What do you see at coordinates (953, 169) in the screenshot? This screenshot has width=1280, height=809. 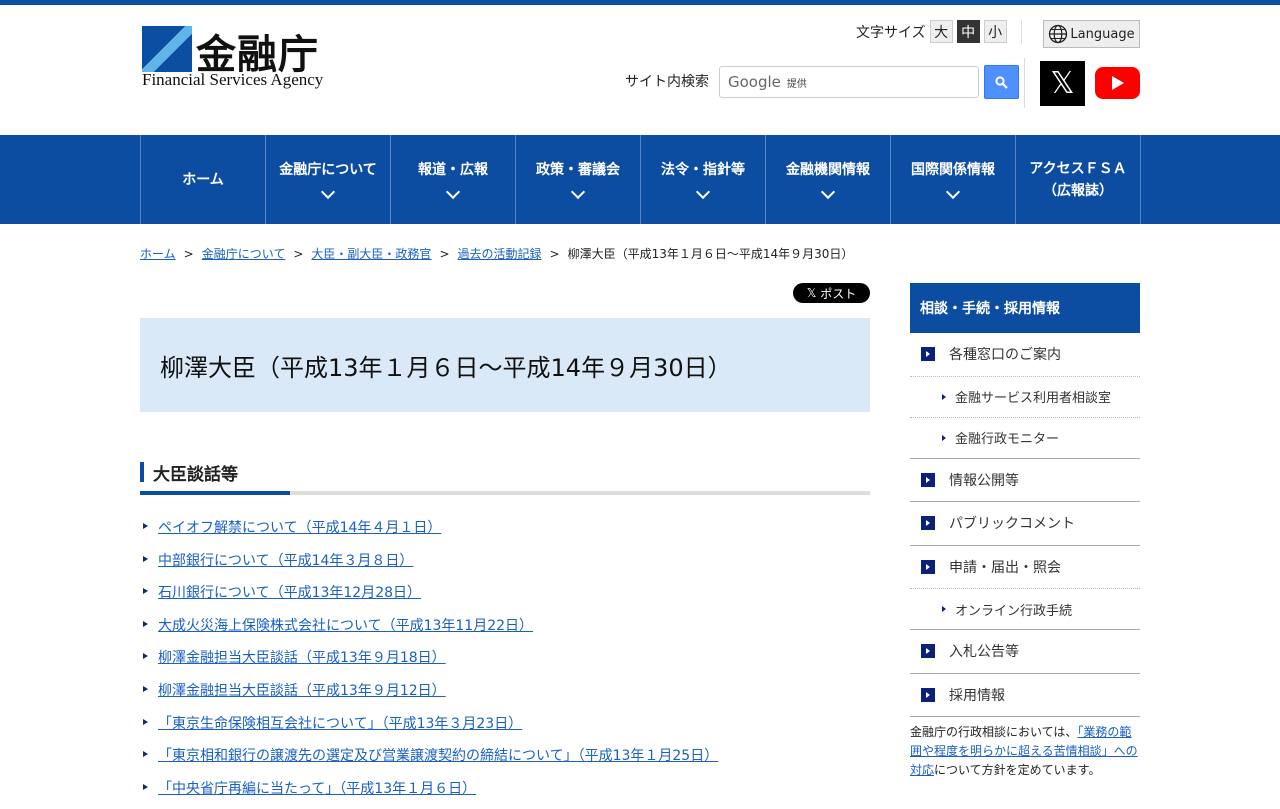 I see `nav-label: 国際関係情報` at bounding box center [953, 169].